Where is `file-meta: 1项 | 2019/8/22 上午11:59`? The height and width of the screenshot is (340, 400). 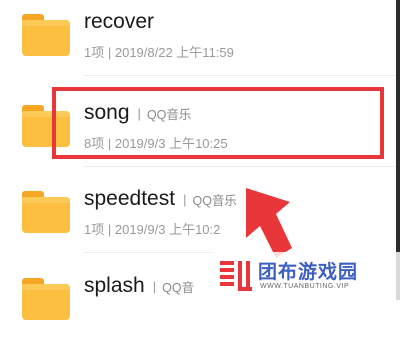 file-meta: 1项 | 2019/8/22 上午11:59 is located at coordinates (159, 51).